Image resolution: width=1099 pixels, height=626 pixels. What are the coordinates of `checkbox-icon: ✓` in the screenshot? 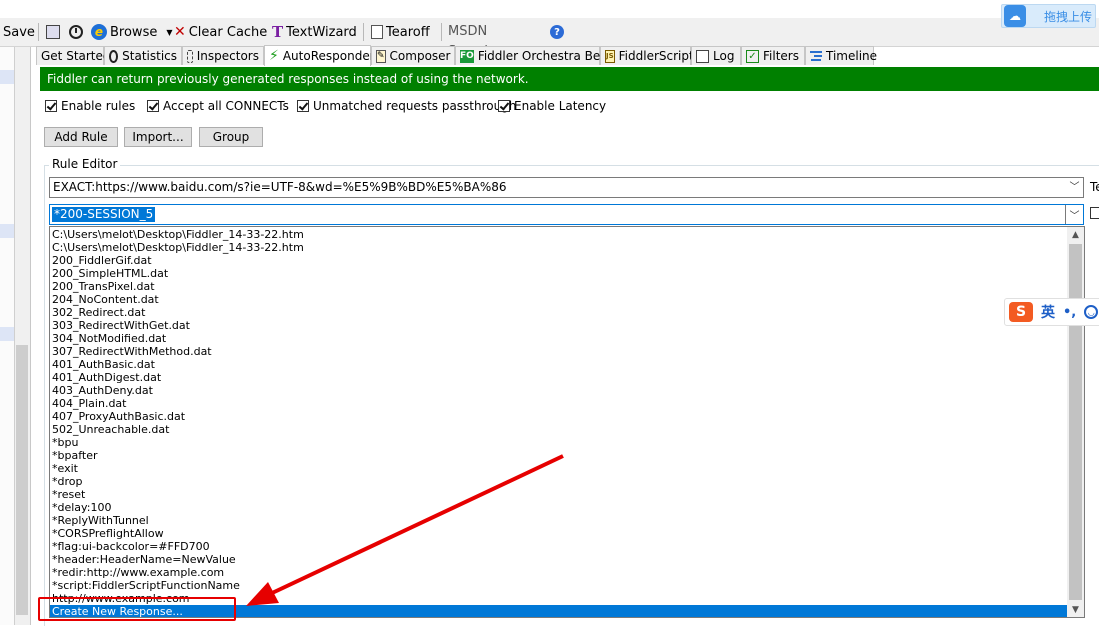 It's located at (752, 56).